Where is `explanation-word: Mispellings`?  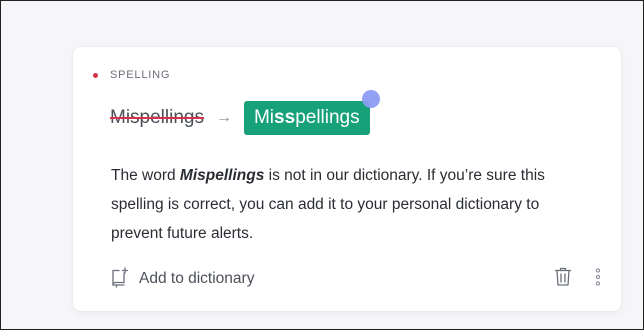 explanation-word: Mispellings is located at coordinates (222, 175).